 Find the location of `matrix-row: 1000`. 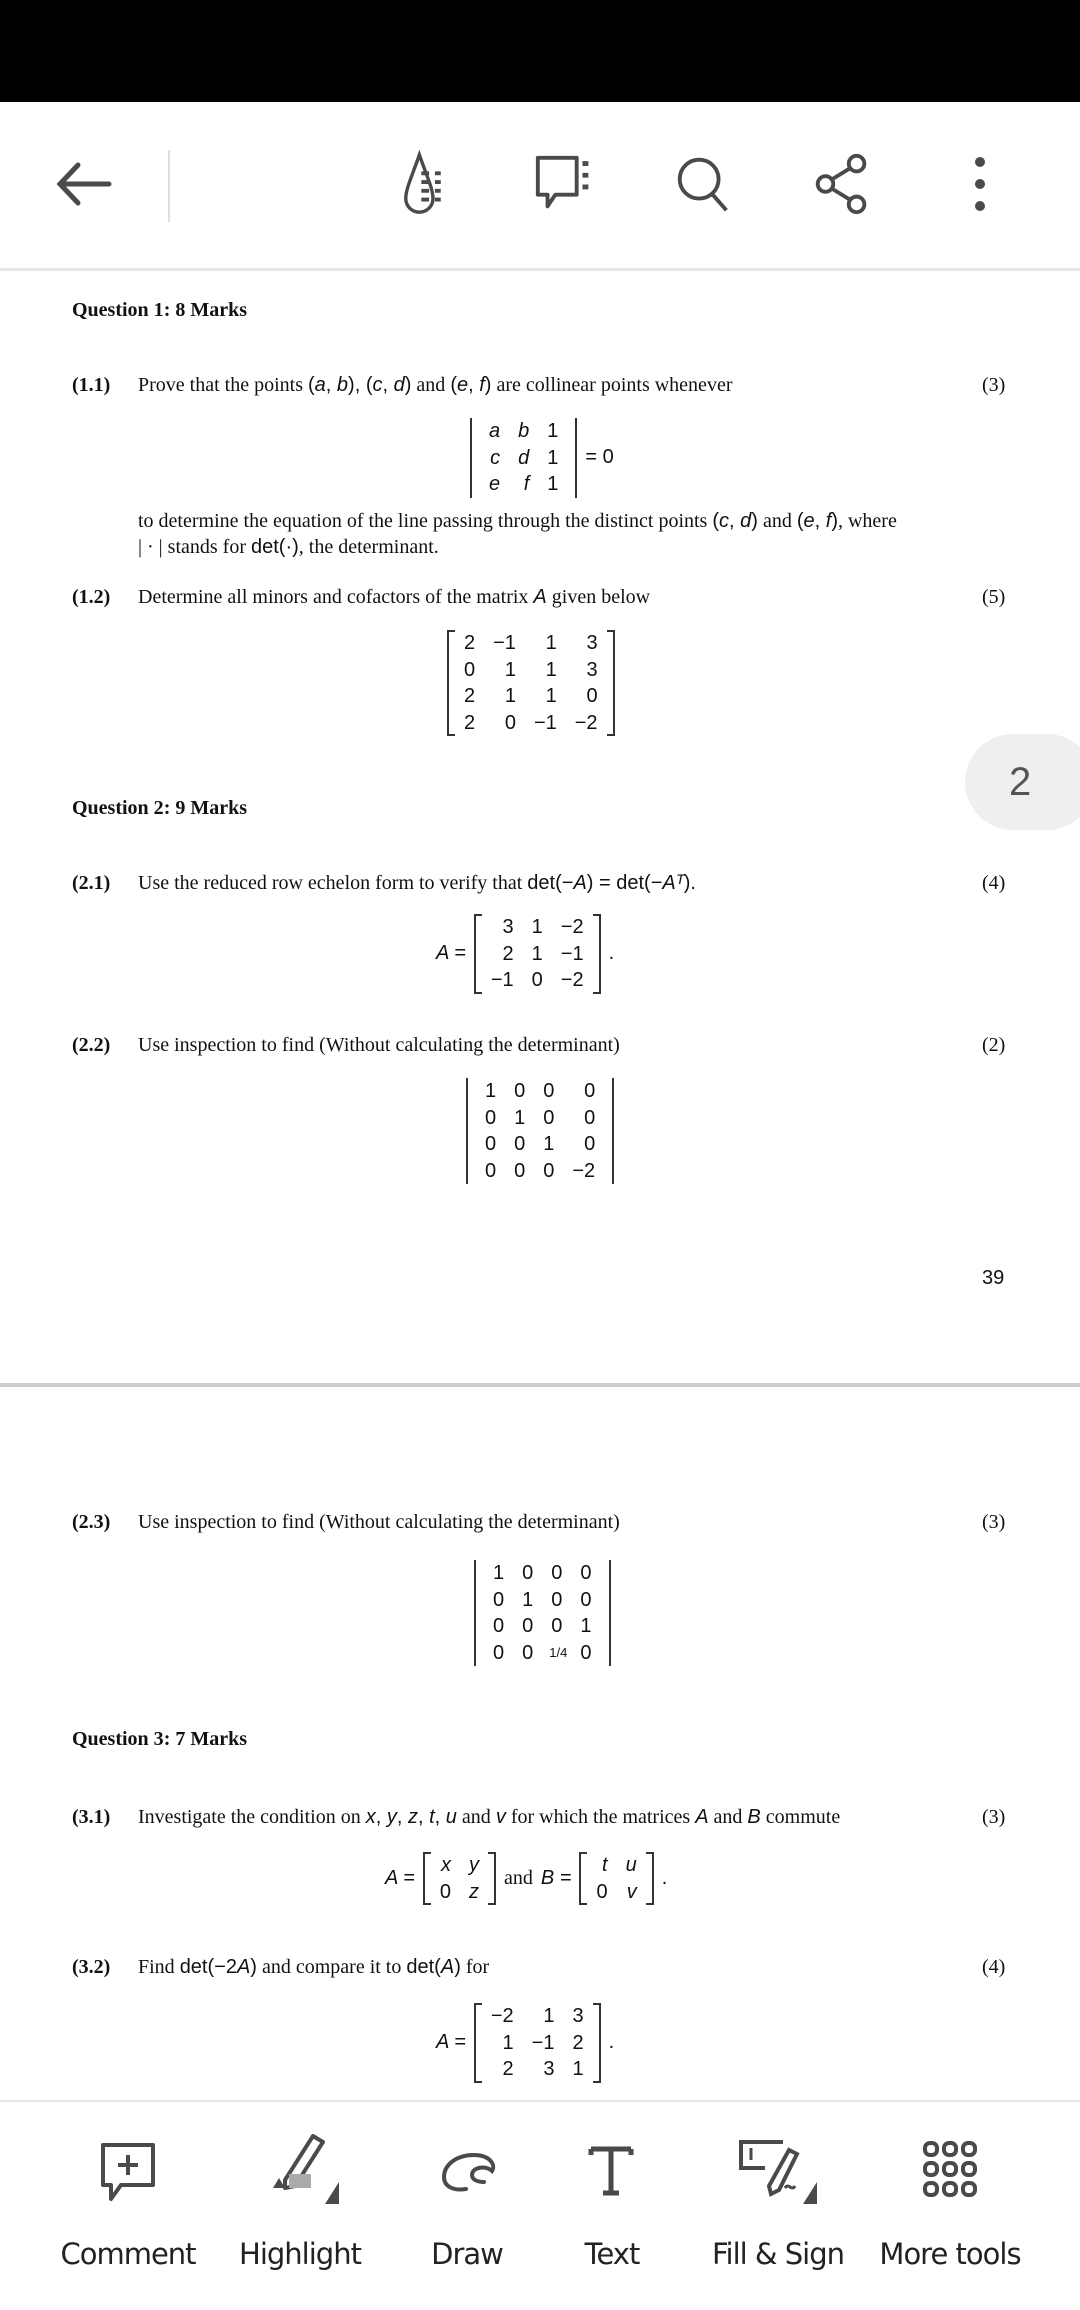

matrix-row: 1000 is located at coordinates (542, 1573).